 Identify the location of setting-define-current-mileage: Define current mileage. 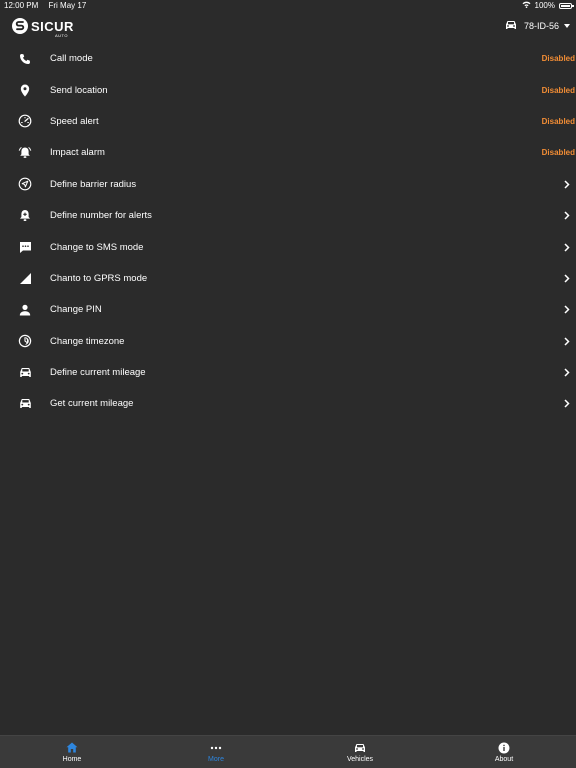
(288, 372).